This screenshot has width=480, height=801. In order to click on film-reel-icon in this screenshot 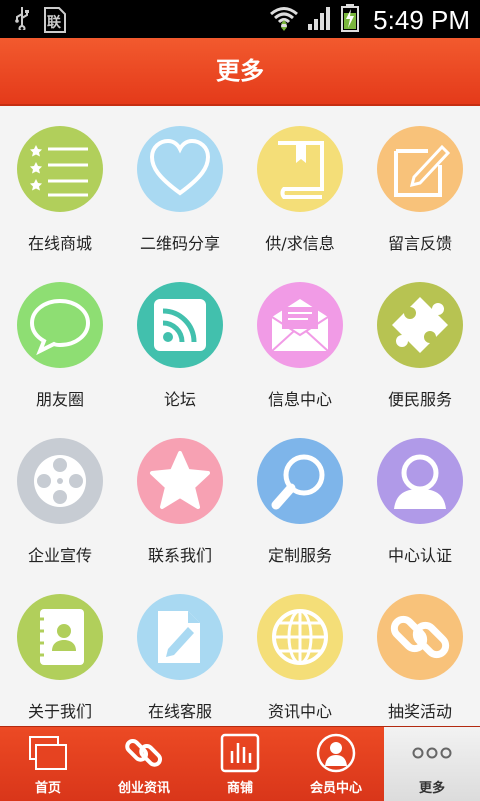, I will do `click(60, 481)`.